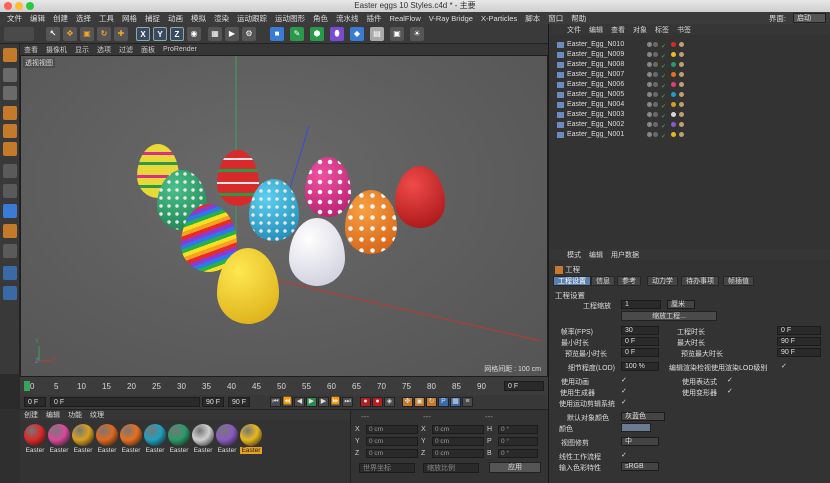 This screenshot has width=830, height=483. Describe the element at coordinates (643, 416) in the screenshot. I see `default-object-color-select: 灰蓝色` at that location.